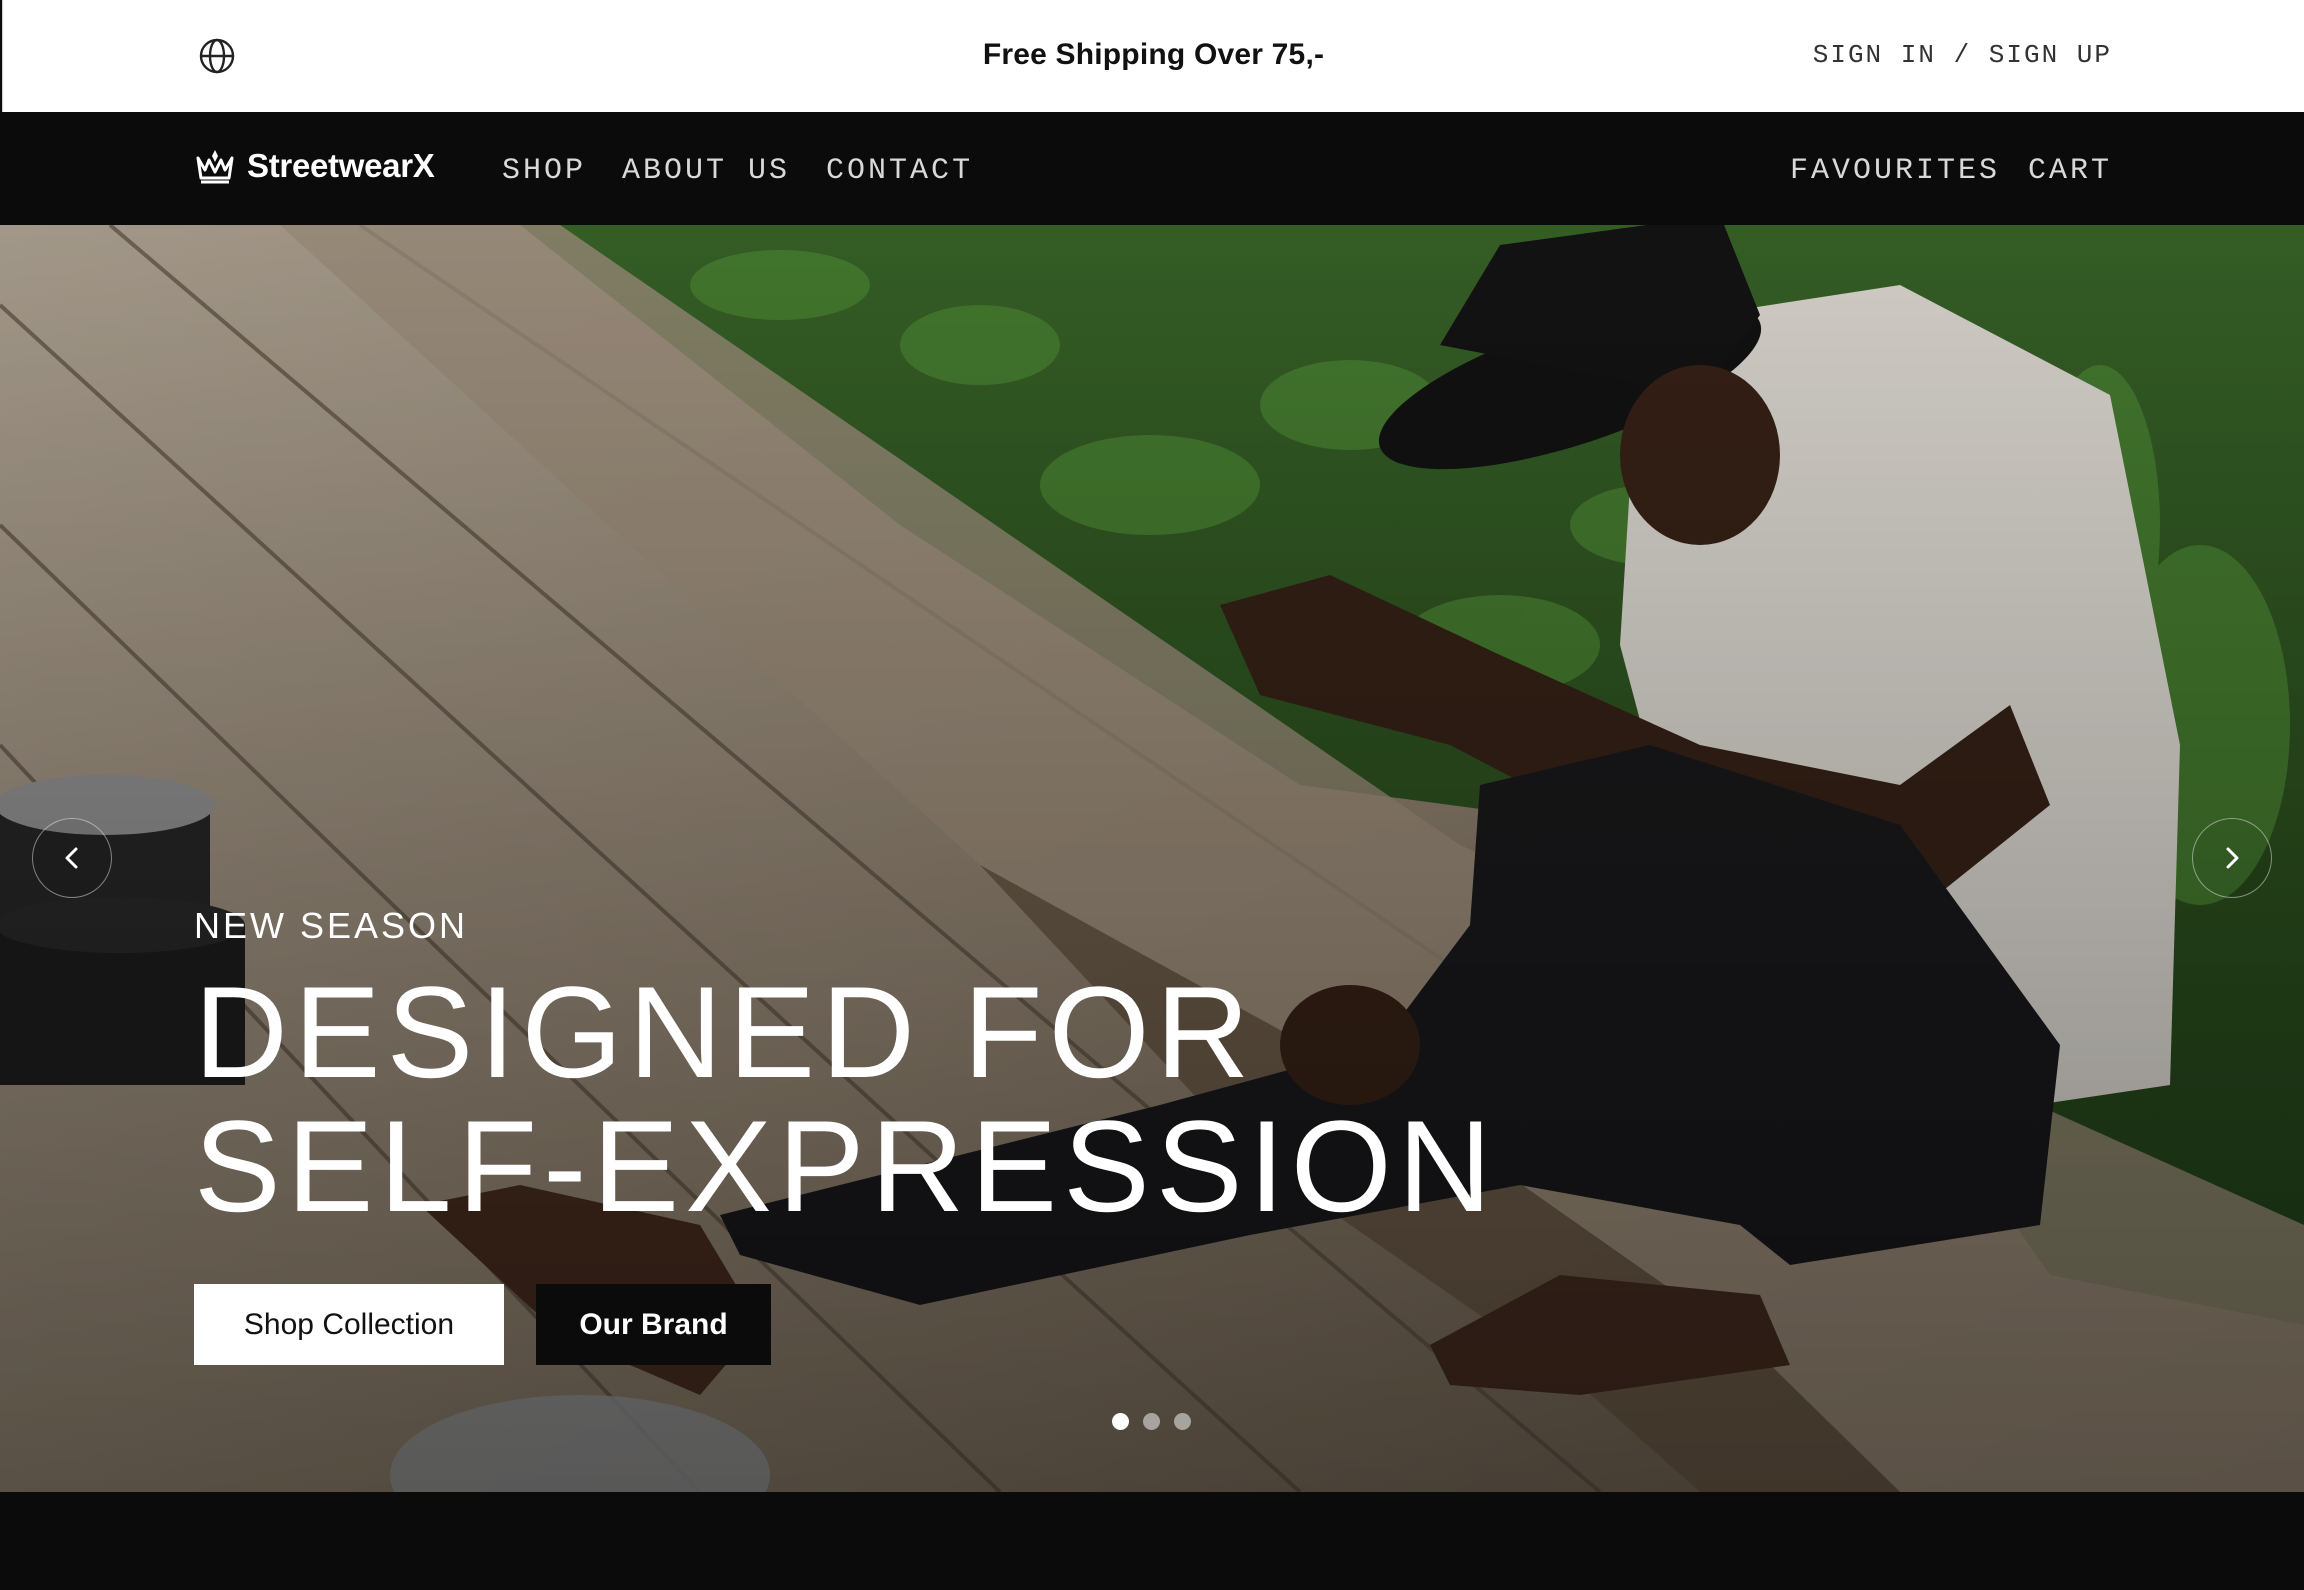  Describe the element at coordinates (2070, 171) in the screenshot. I see `nav-cart: CART` at that location.